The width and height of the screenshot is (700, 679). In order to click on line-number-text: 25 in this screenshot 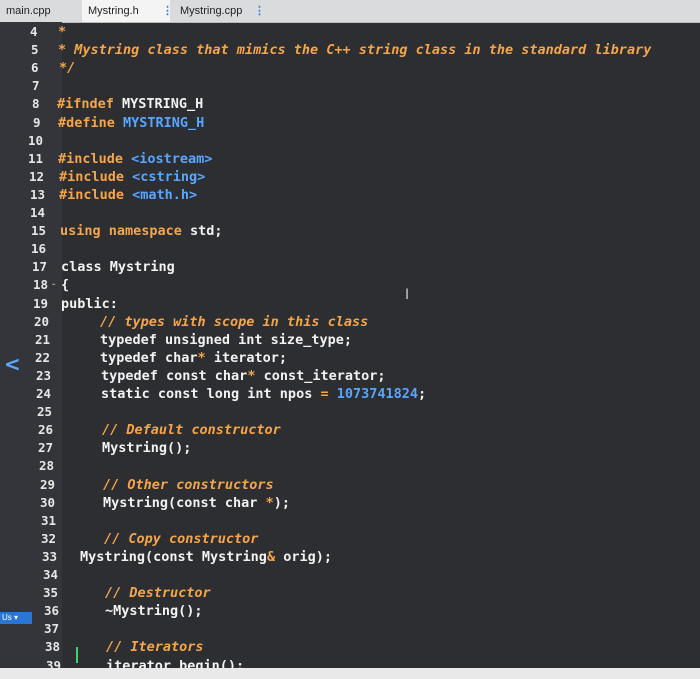, I will do `click(45, 412)`.